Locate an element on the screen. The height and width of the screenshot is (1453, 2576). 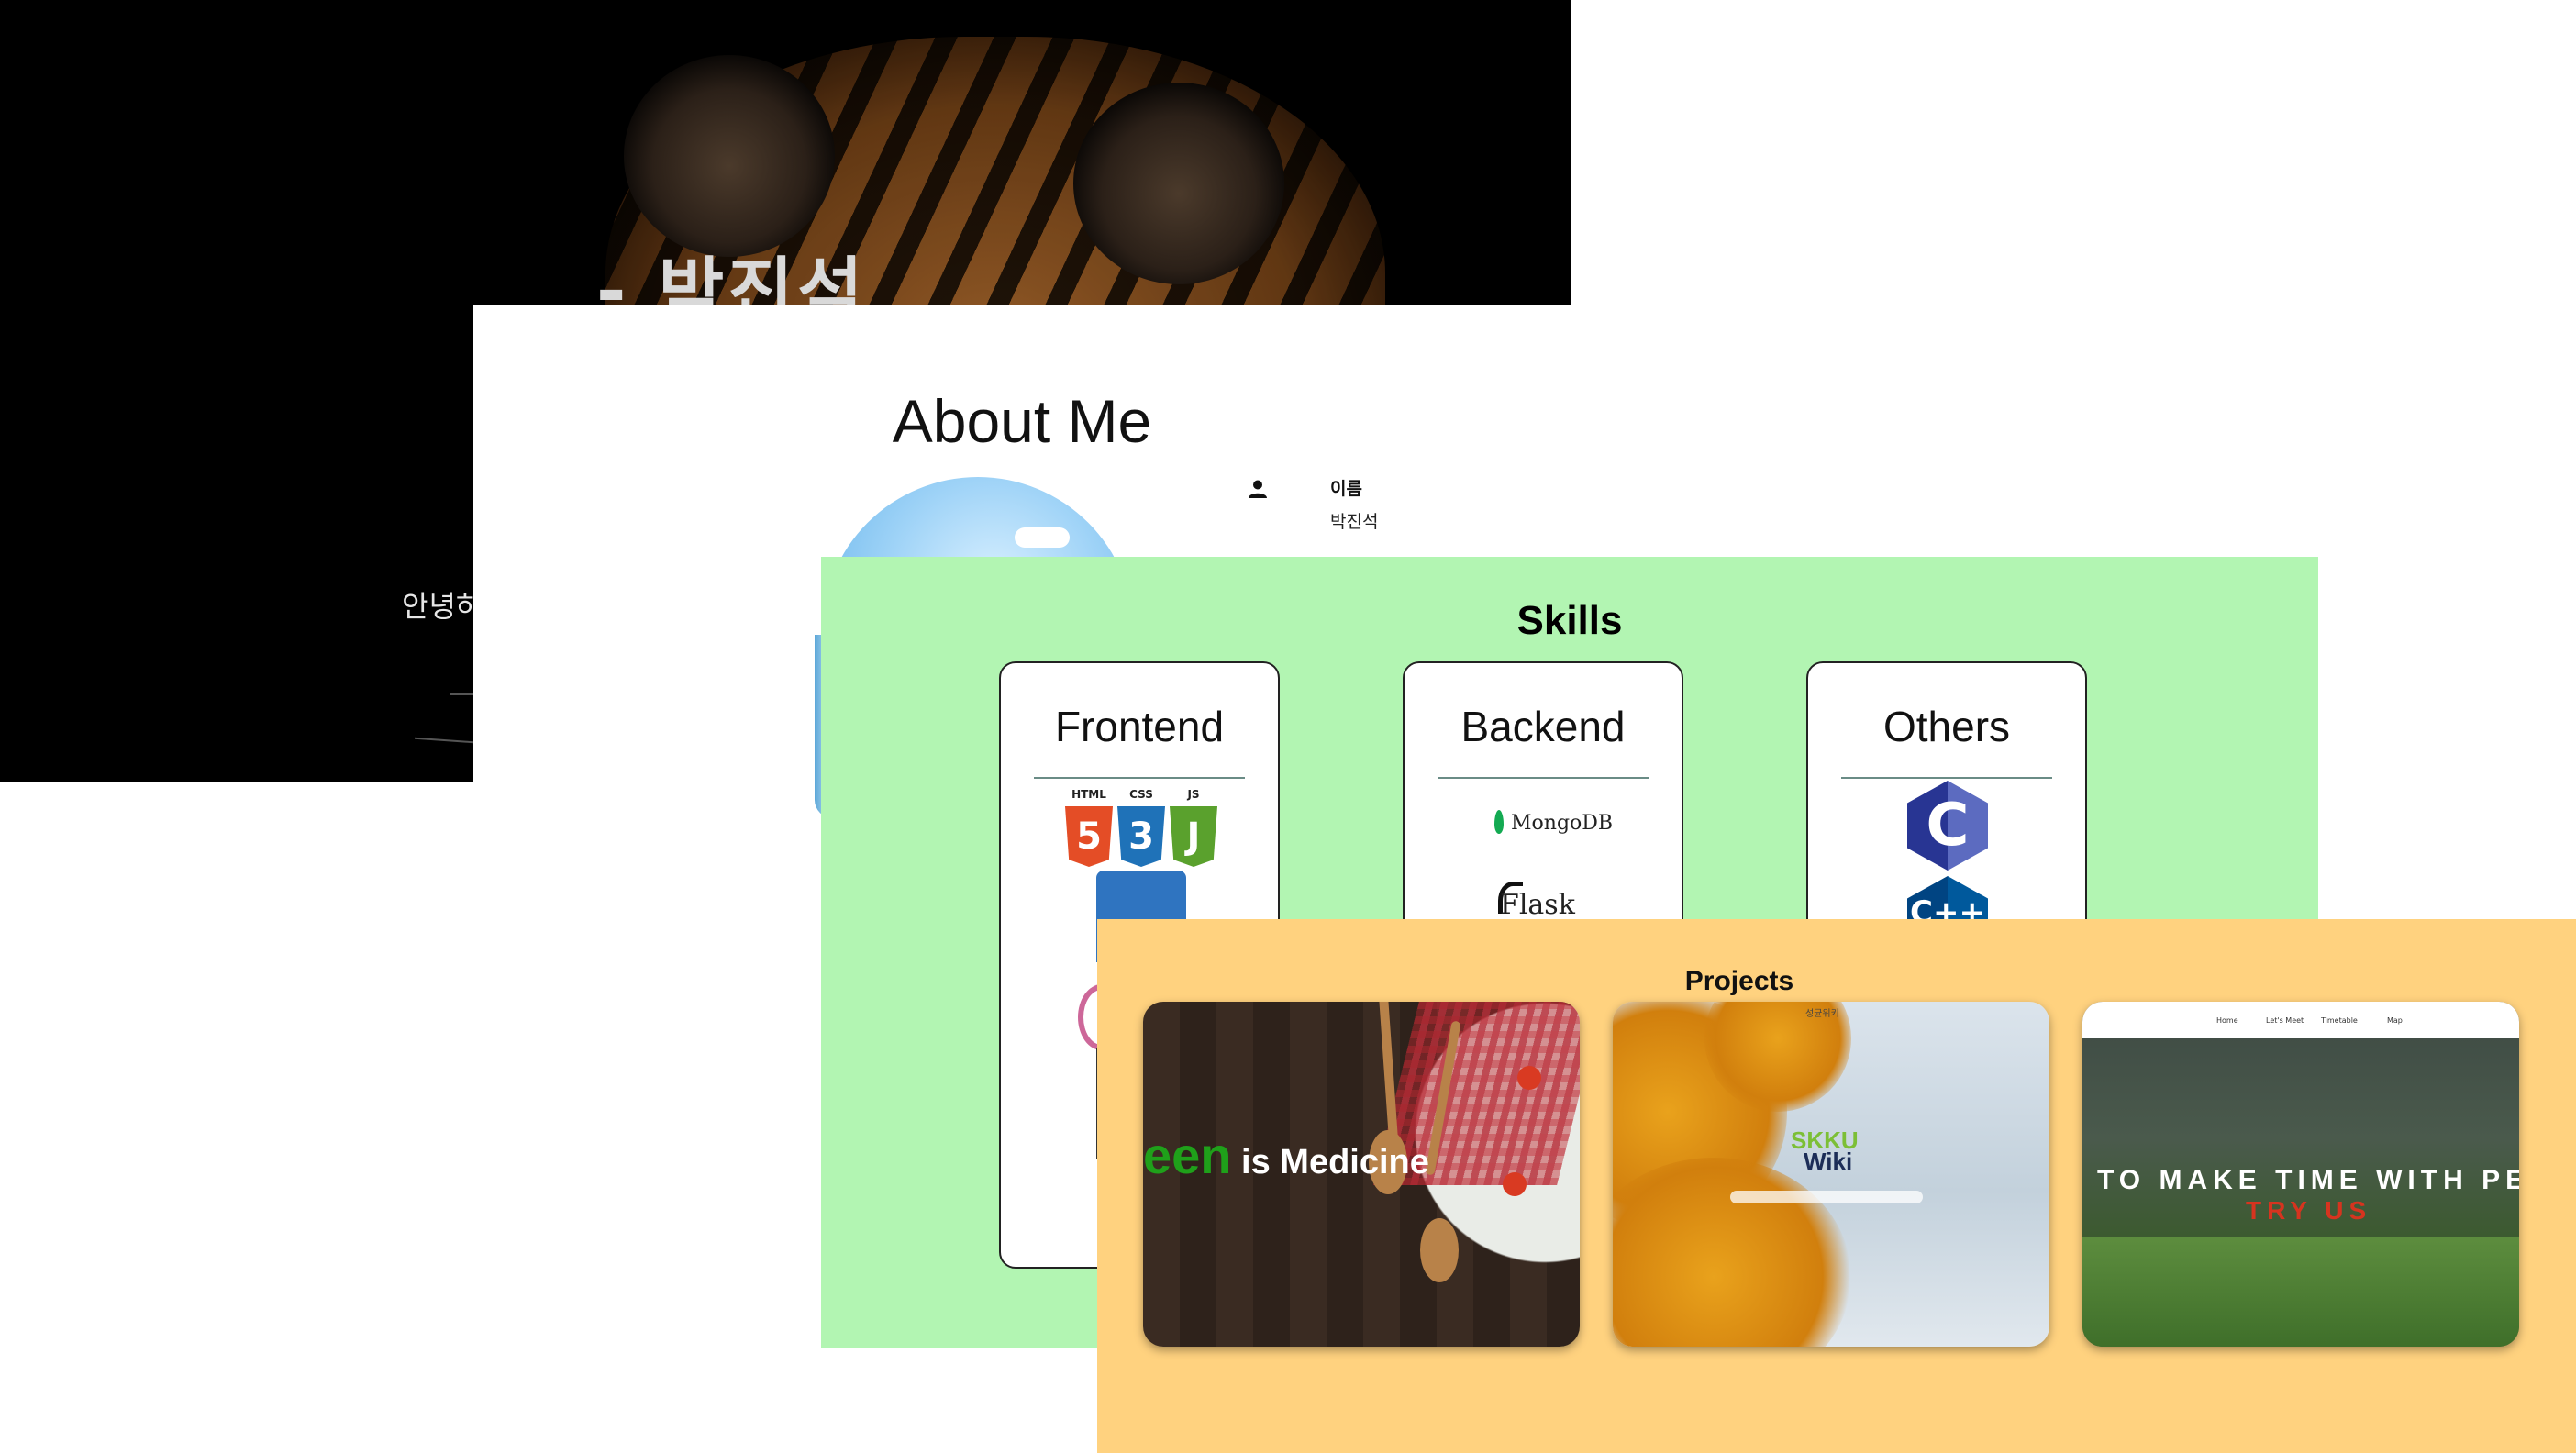
javascript-label: JS is located at coordinates (1193, 794).